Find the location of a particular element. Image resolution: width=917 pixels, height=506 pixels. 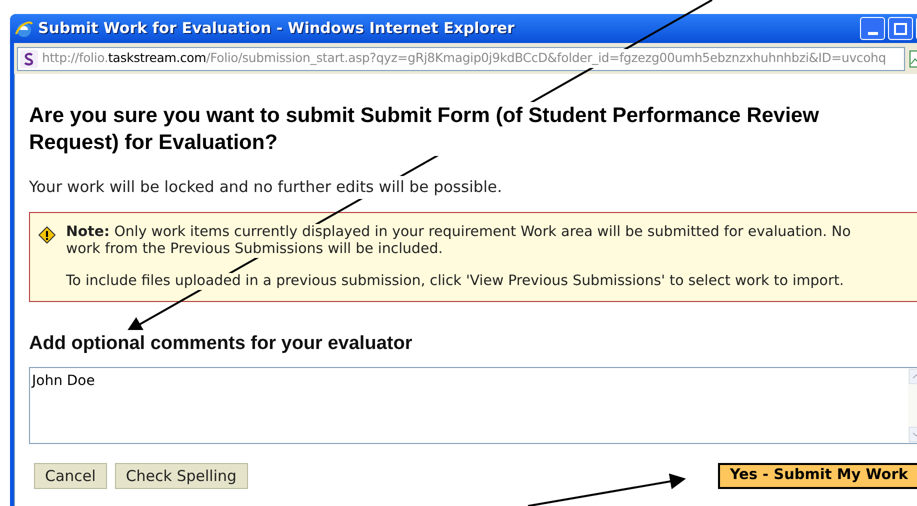

intro-text: Your work will be locked and no further edits will be possible. is located at coordinates (265, 188).